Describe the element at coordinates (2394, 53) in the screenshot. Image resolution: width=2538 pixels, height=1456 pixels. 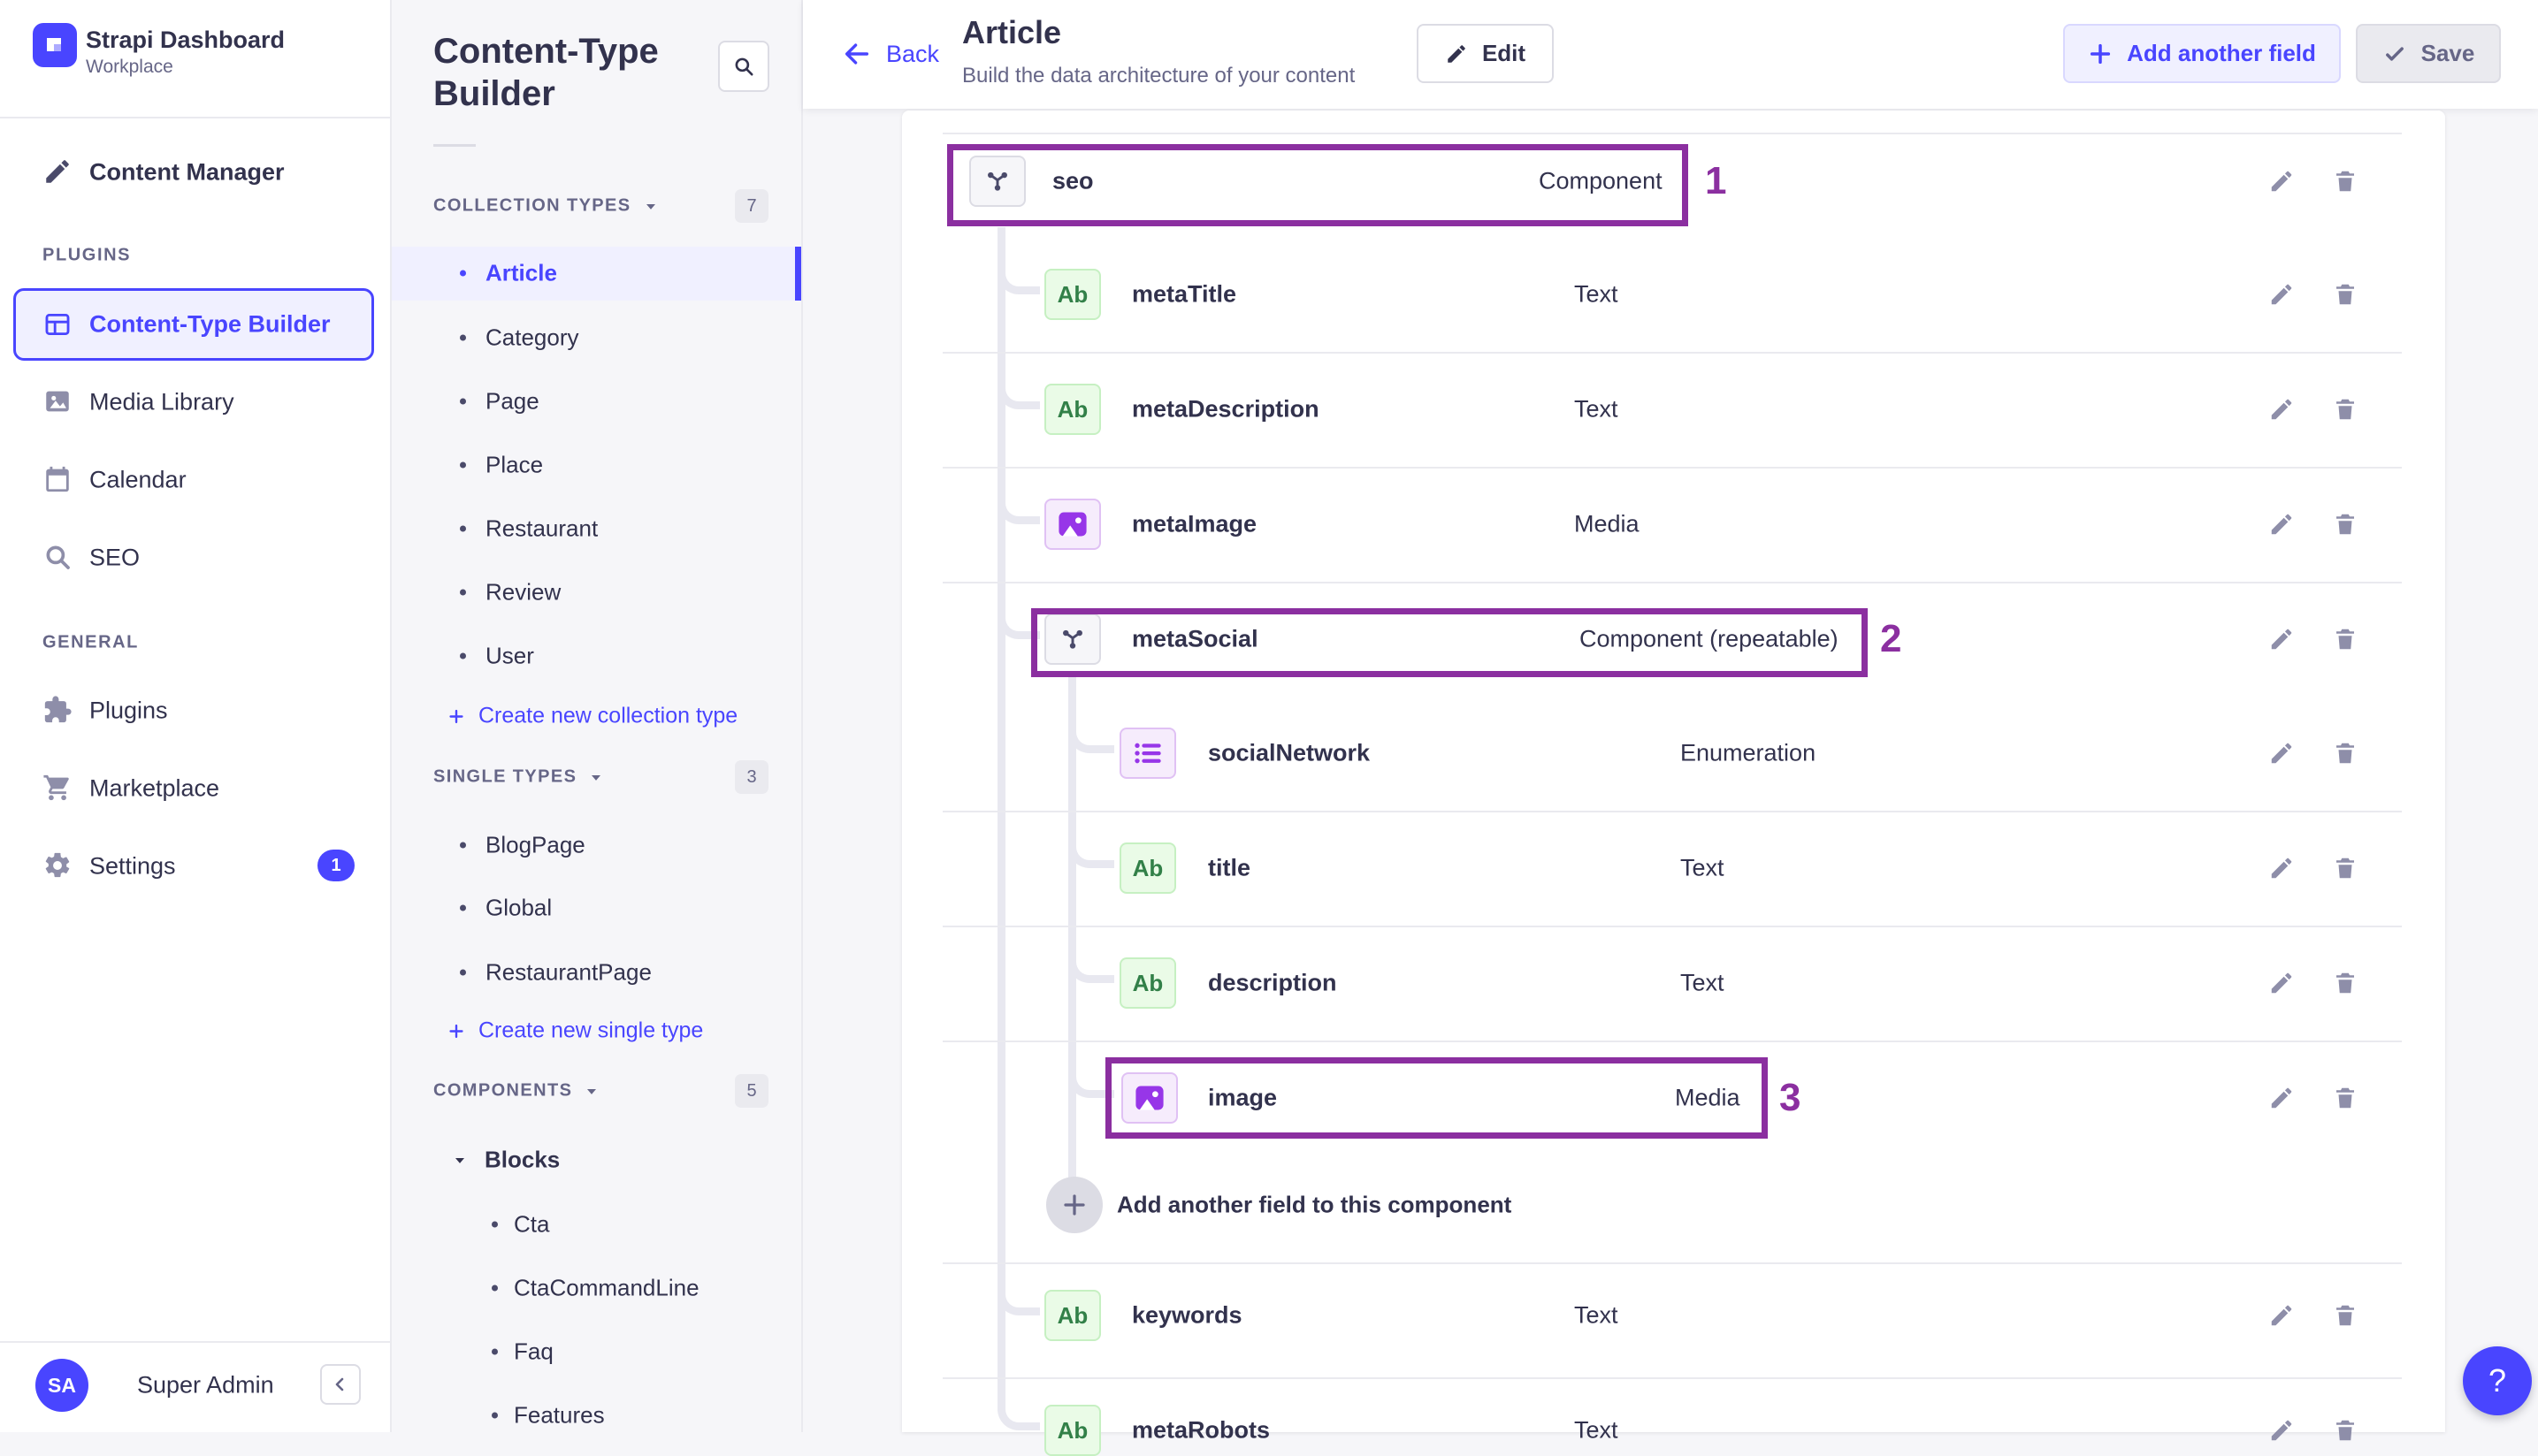
I see `check-icon` at that location.